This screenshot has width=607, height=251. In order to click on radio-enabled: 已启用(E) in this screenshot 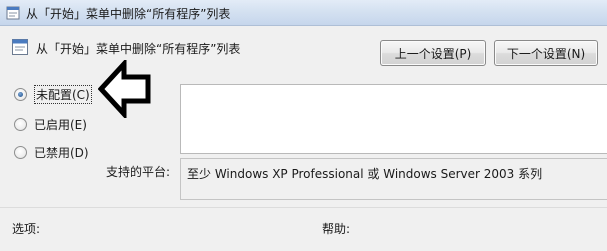, I will do `click(50, 124)`.